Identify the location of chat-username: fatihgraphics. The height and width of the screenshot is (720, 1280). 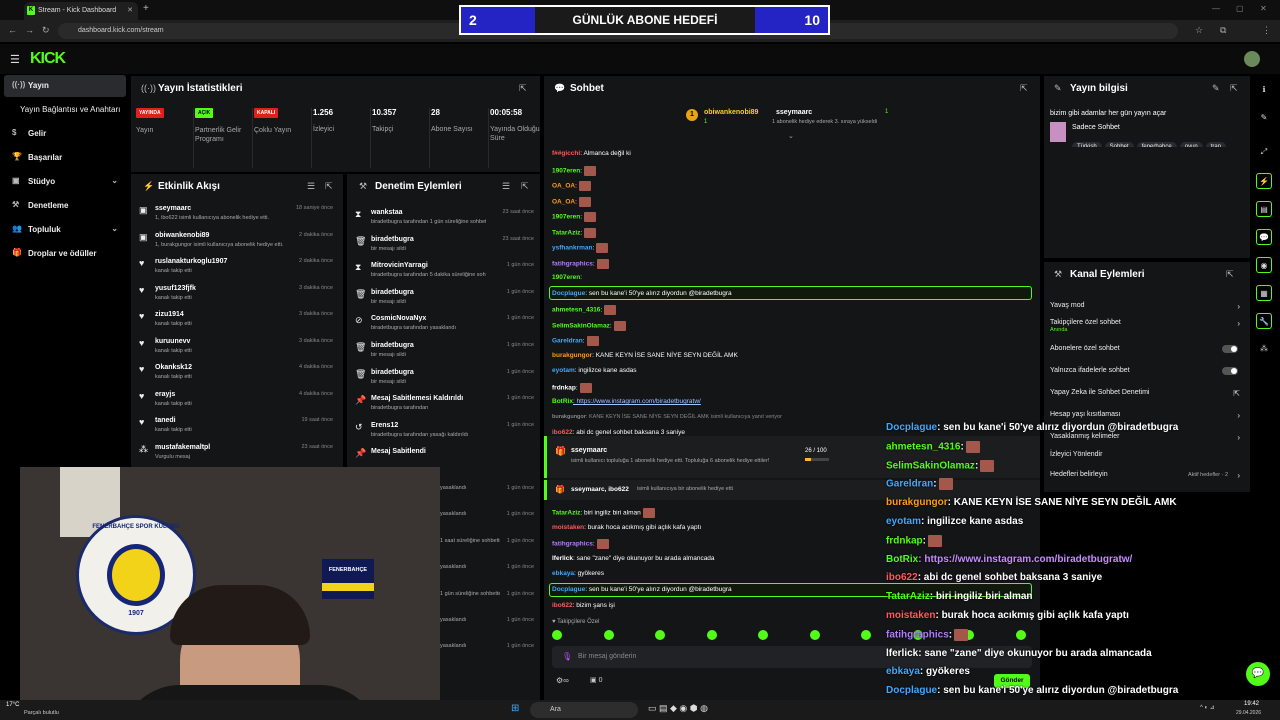
(572, 263).